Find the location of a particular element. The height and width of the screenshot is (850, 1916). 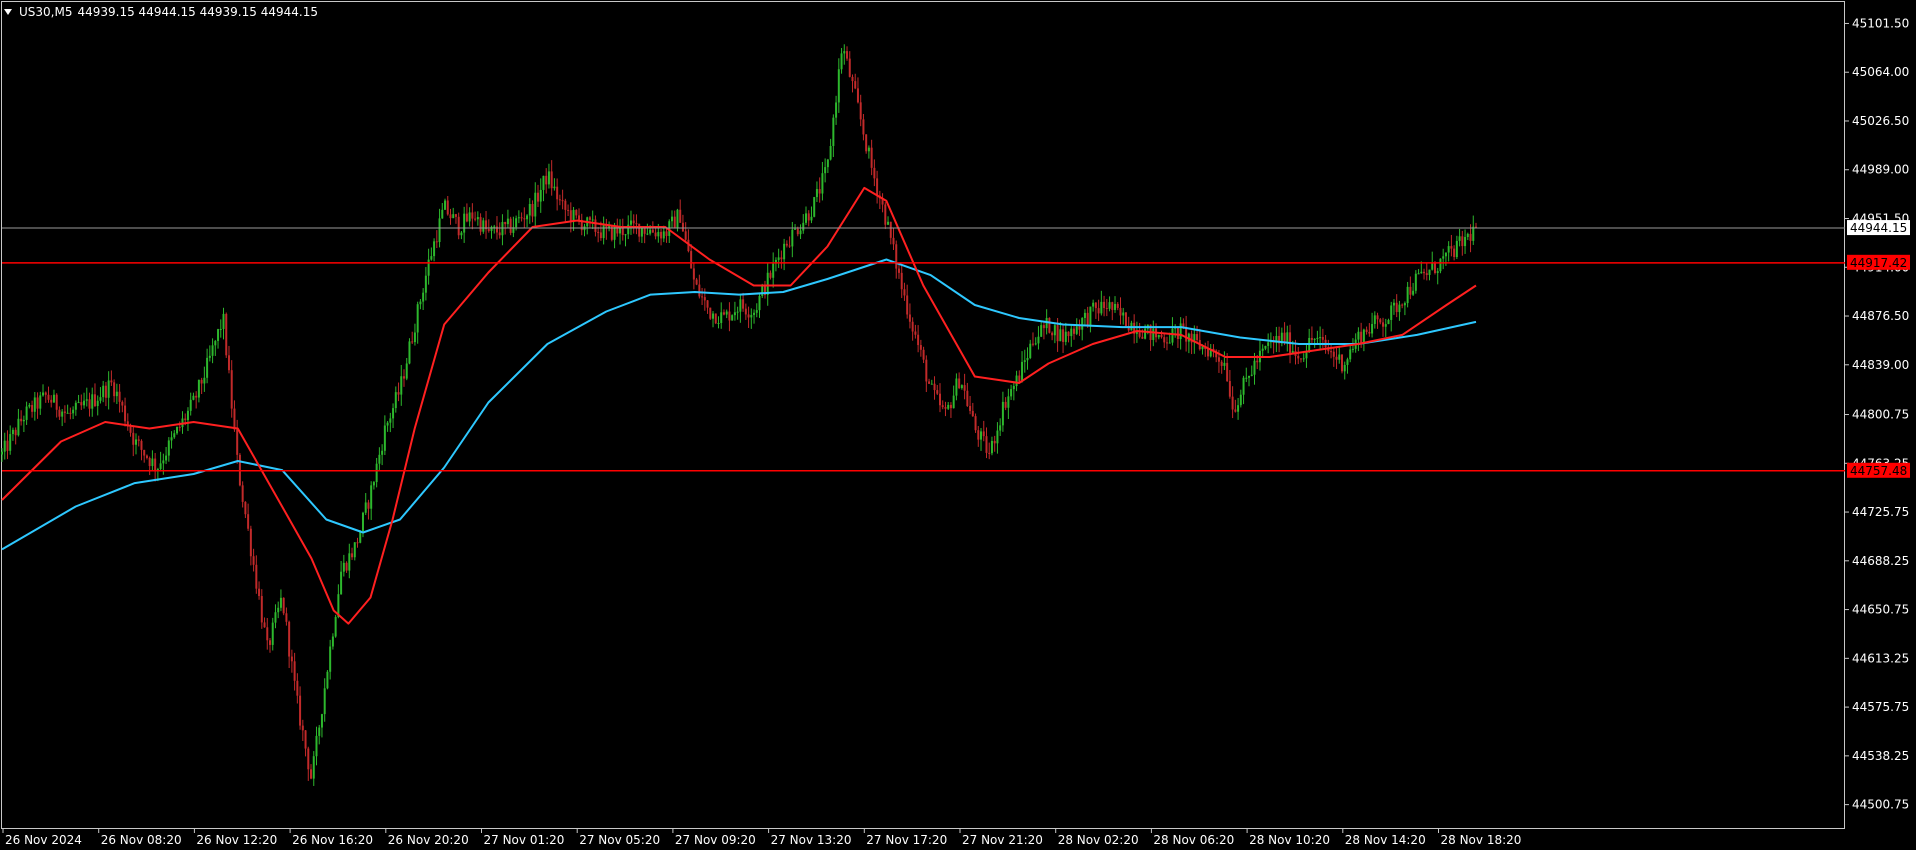

price-tick-label: 44613.25 is located at coordinates (1880, 658).